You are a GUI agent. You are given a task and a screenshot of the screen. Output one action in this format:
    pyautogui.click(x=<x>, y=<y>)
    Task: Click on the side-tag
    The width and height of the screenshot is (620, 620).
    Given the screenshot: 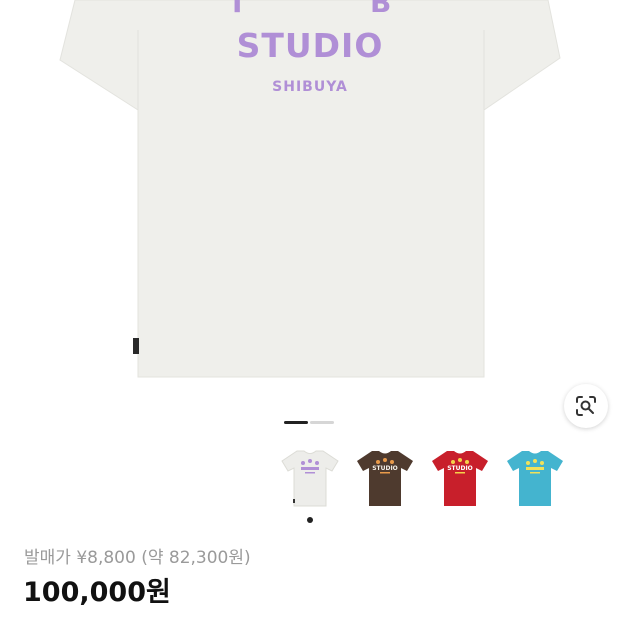 What is the action you would take?
    pyautogui.click(x=136, y=346)
    